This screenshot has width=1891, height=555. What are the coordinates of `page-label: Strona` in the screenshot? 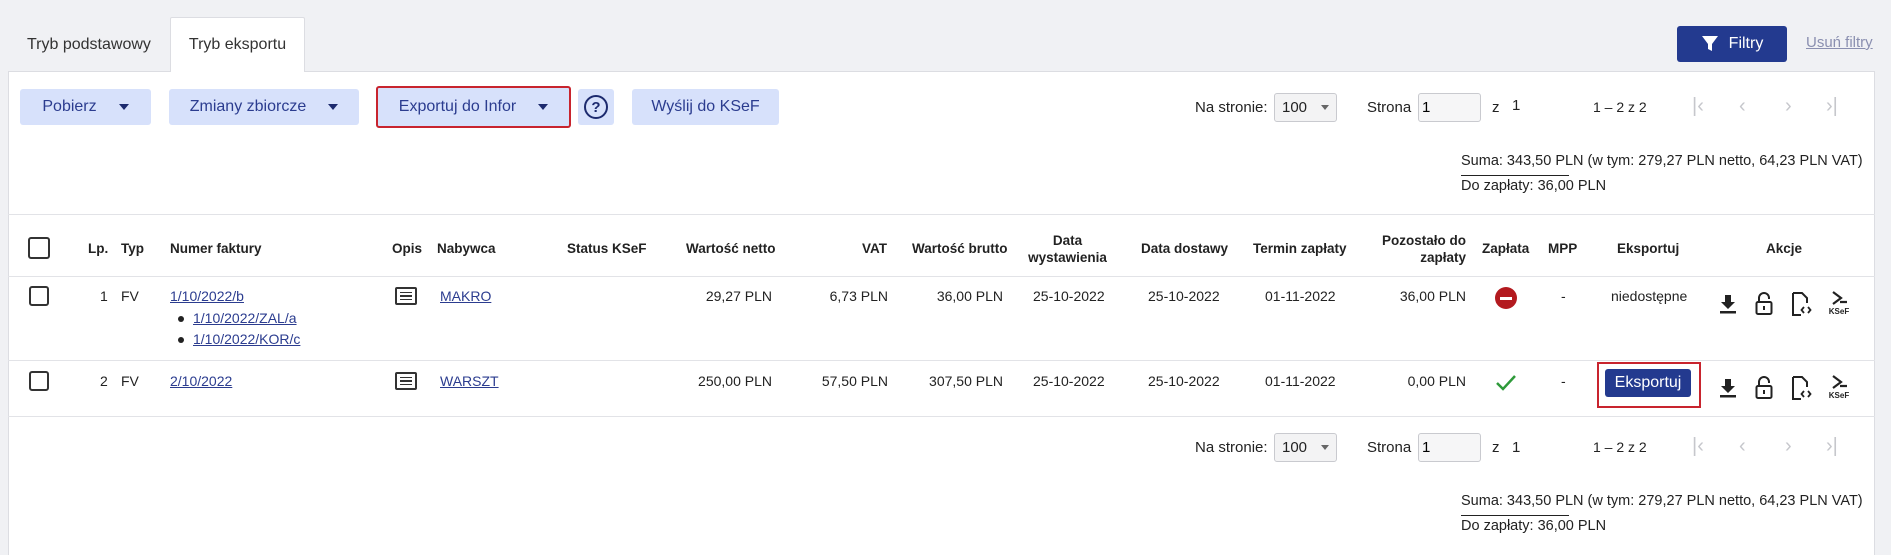 It's located at (1389, 447).